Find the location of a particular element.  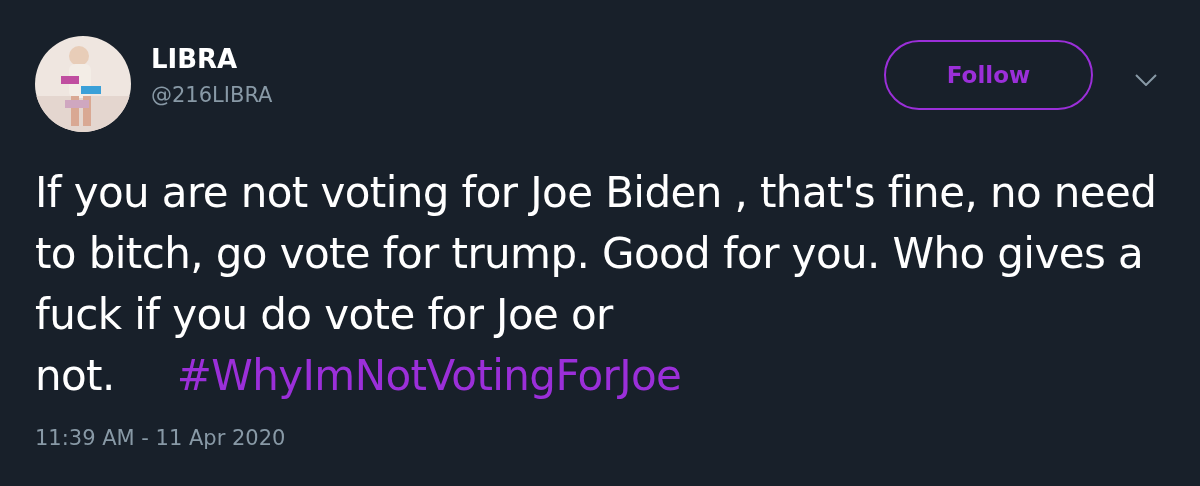

chevron-down-icon is located at coordinates (1146, 80).